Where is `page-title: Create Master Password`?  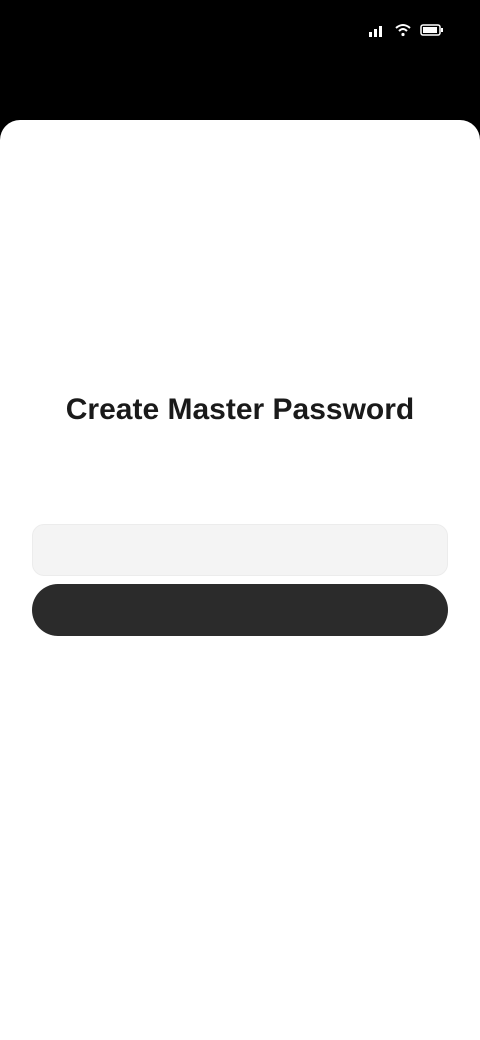 page-title: Create Master Password is located at coordinates (240, 409).